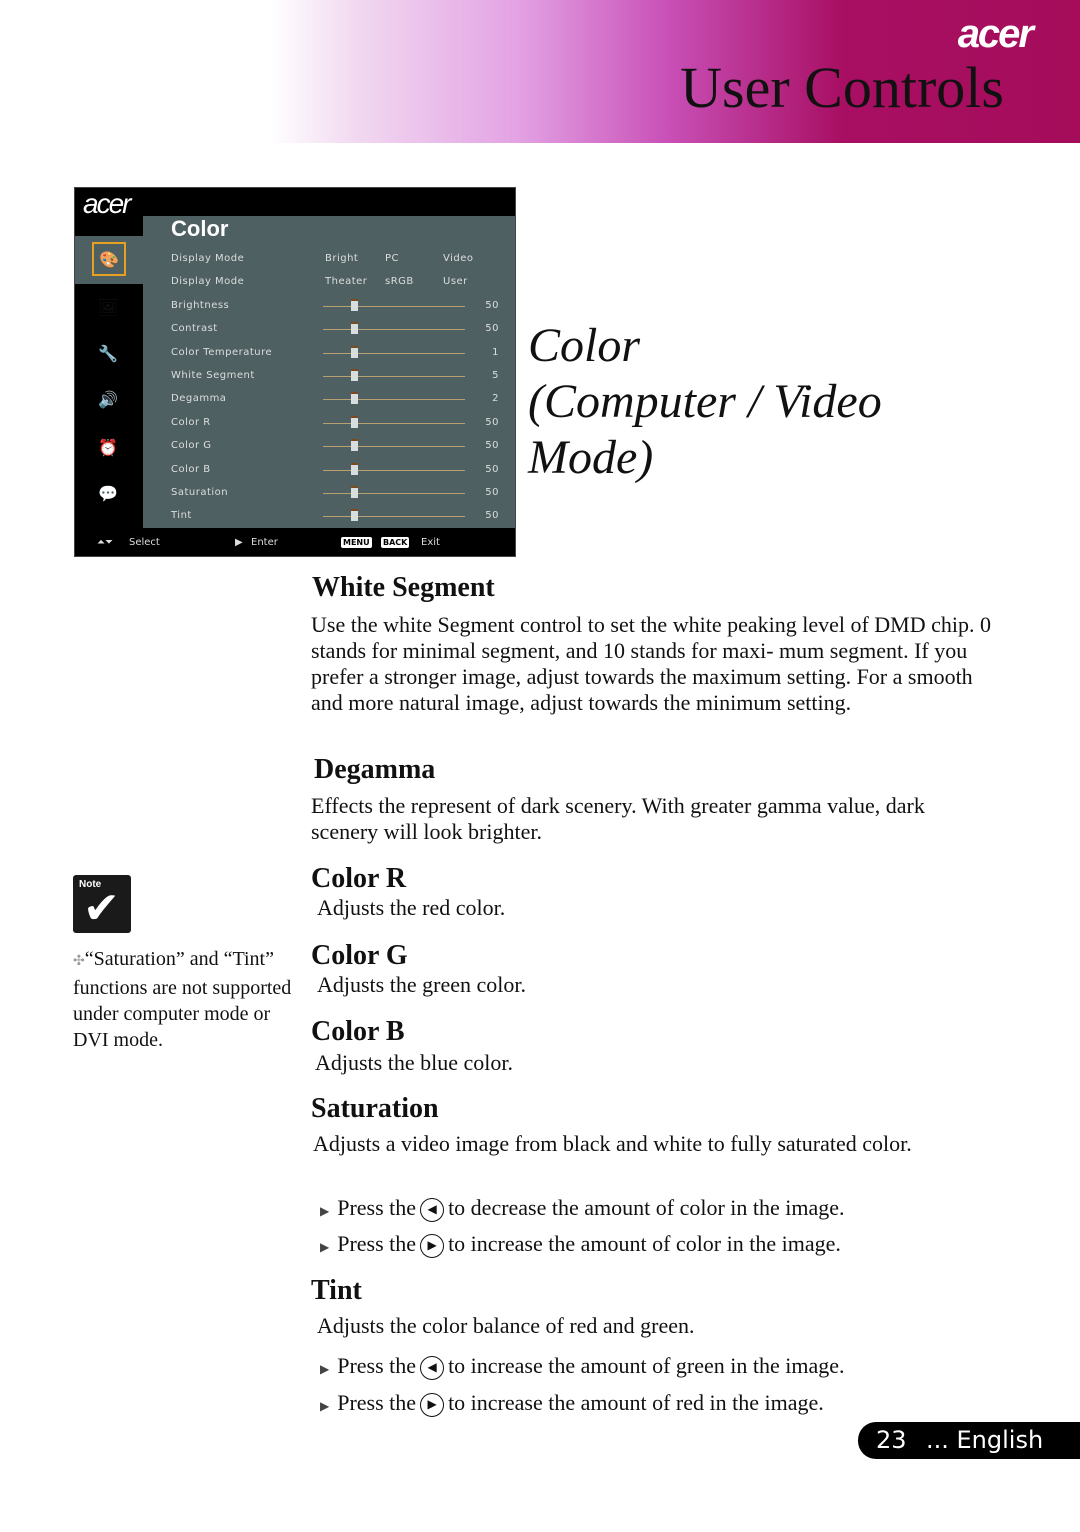 This screenshot has width=1080, height=1532. What do you see at coordinates (495, 352) in the screenshot?
I see `osd-slider-value: 1` at bounding box center [495, 352].